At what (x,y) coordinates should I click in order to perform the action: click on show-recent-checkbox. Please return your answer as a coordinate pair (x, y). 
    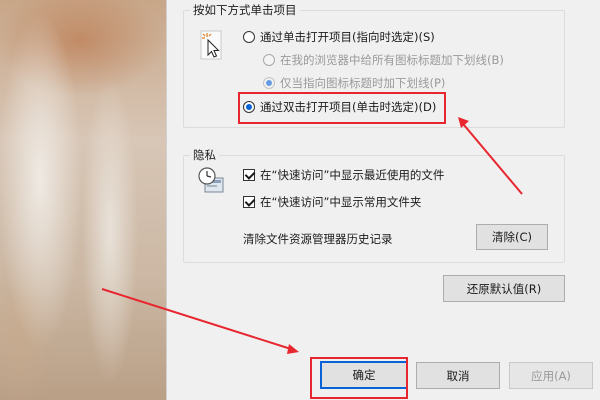
    Looking at the image, I should click on (249, 175).